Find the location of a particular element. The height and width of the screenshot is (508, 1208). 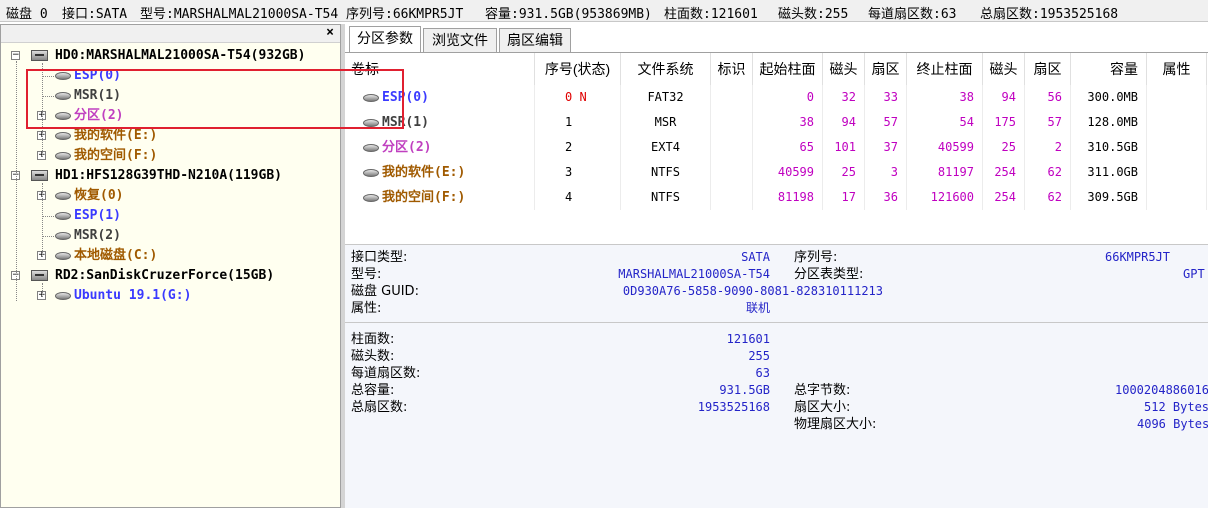

cell-start-sector: 57 is located at coordinates (886, 122).